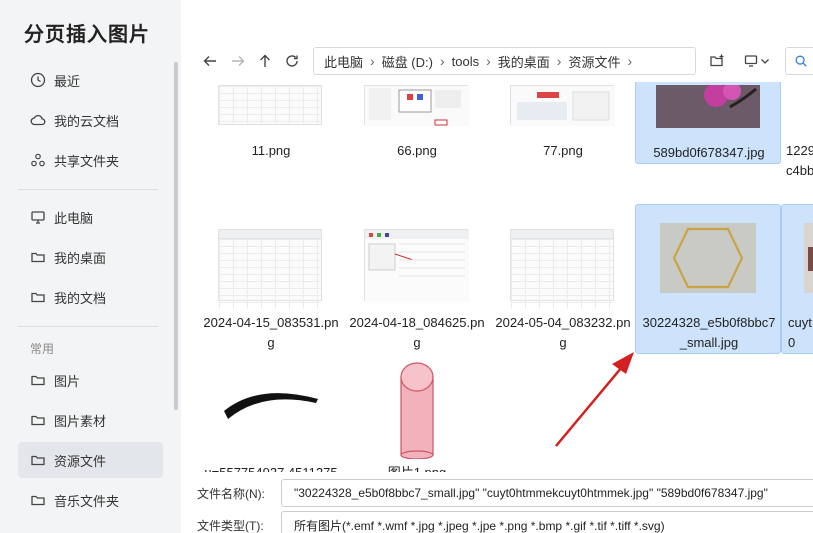  Describe the element at coordinates (38, 160) in the screenshot. I see `share-icon` at that location.